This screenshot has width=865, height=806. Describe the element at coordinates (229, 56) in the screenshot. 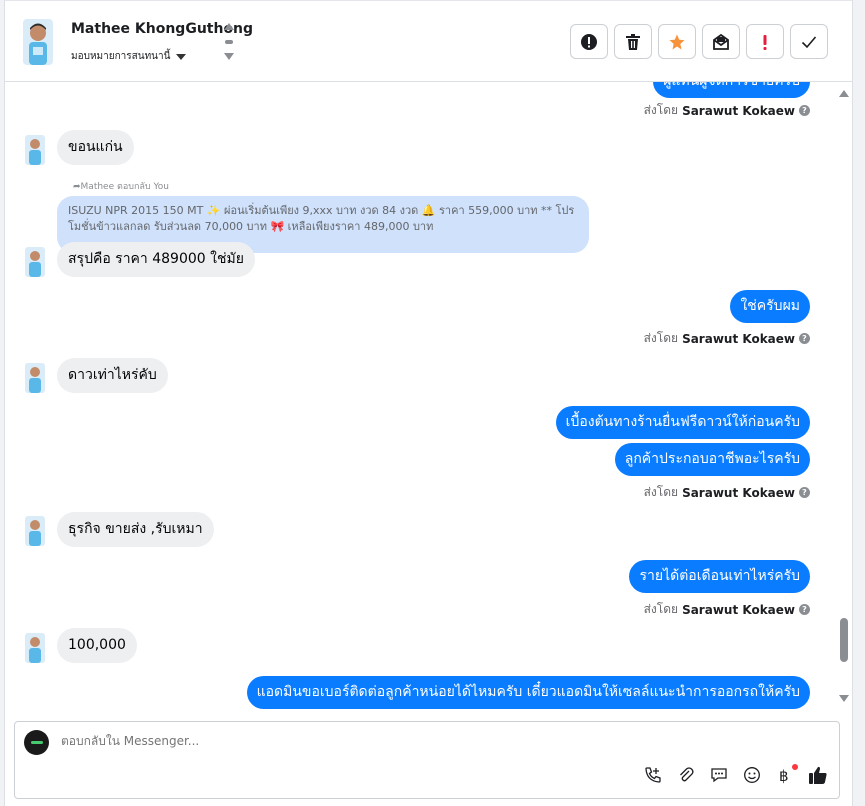

I see `next-conversation-icon` at that location.